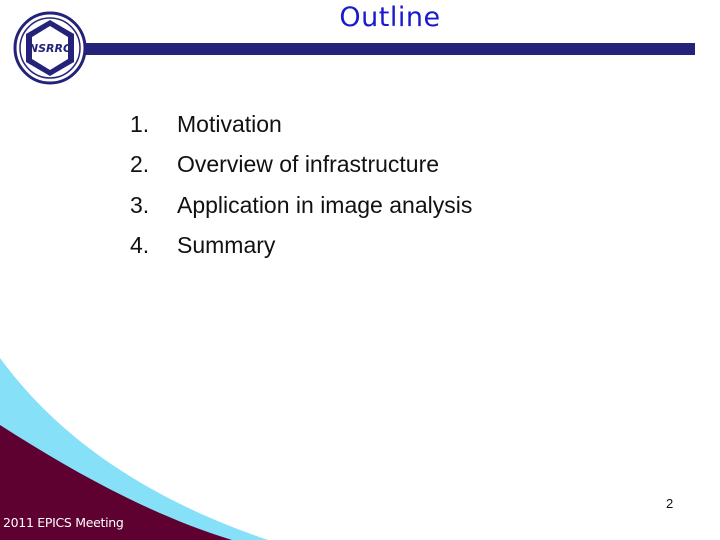  I want to click on outline-item-label: Summary, so click(226, 245).